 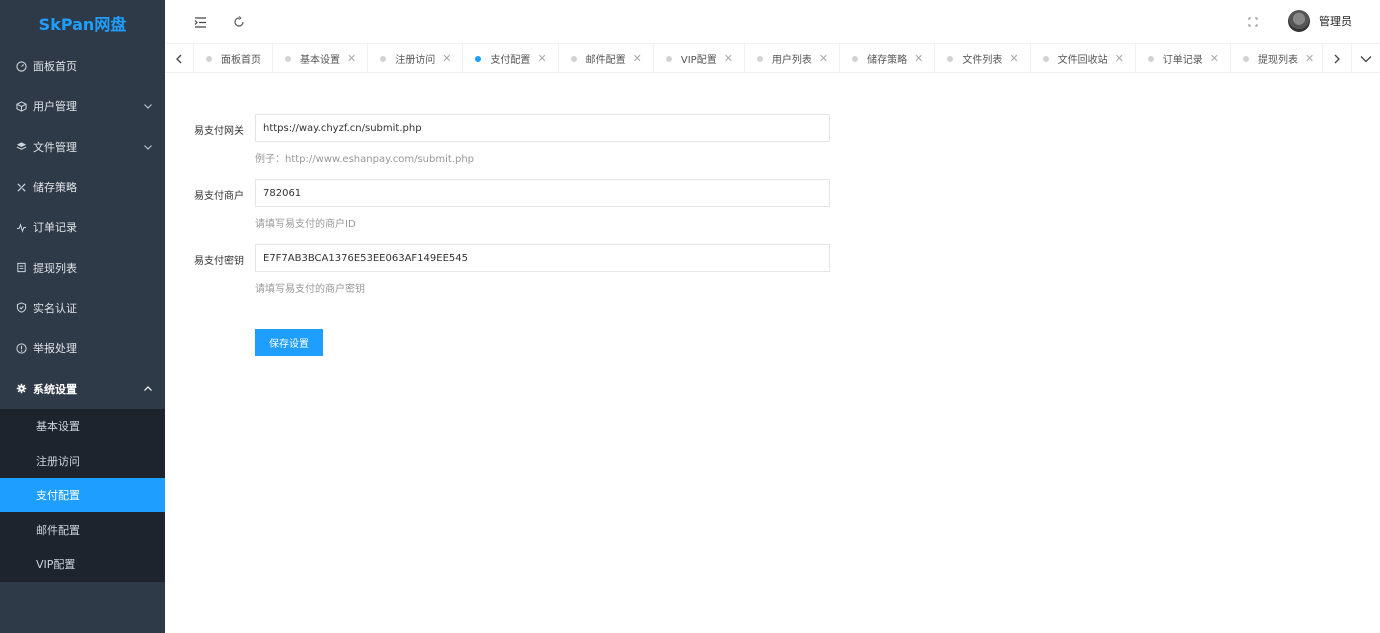 What do you see at coordinates (82, 106) in the screenshot?
I see `sidebar-item-users: 用户管理` at bounding box center [82, 106].